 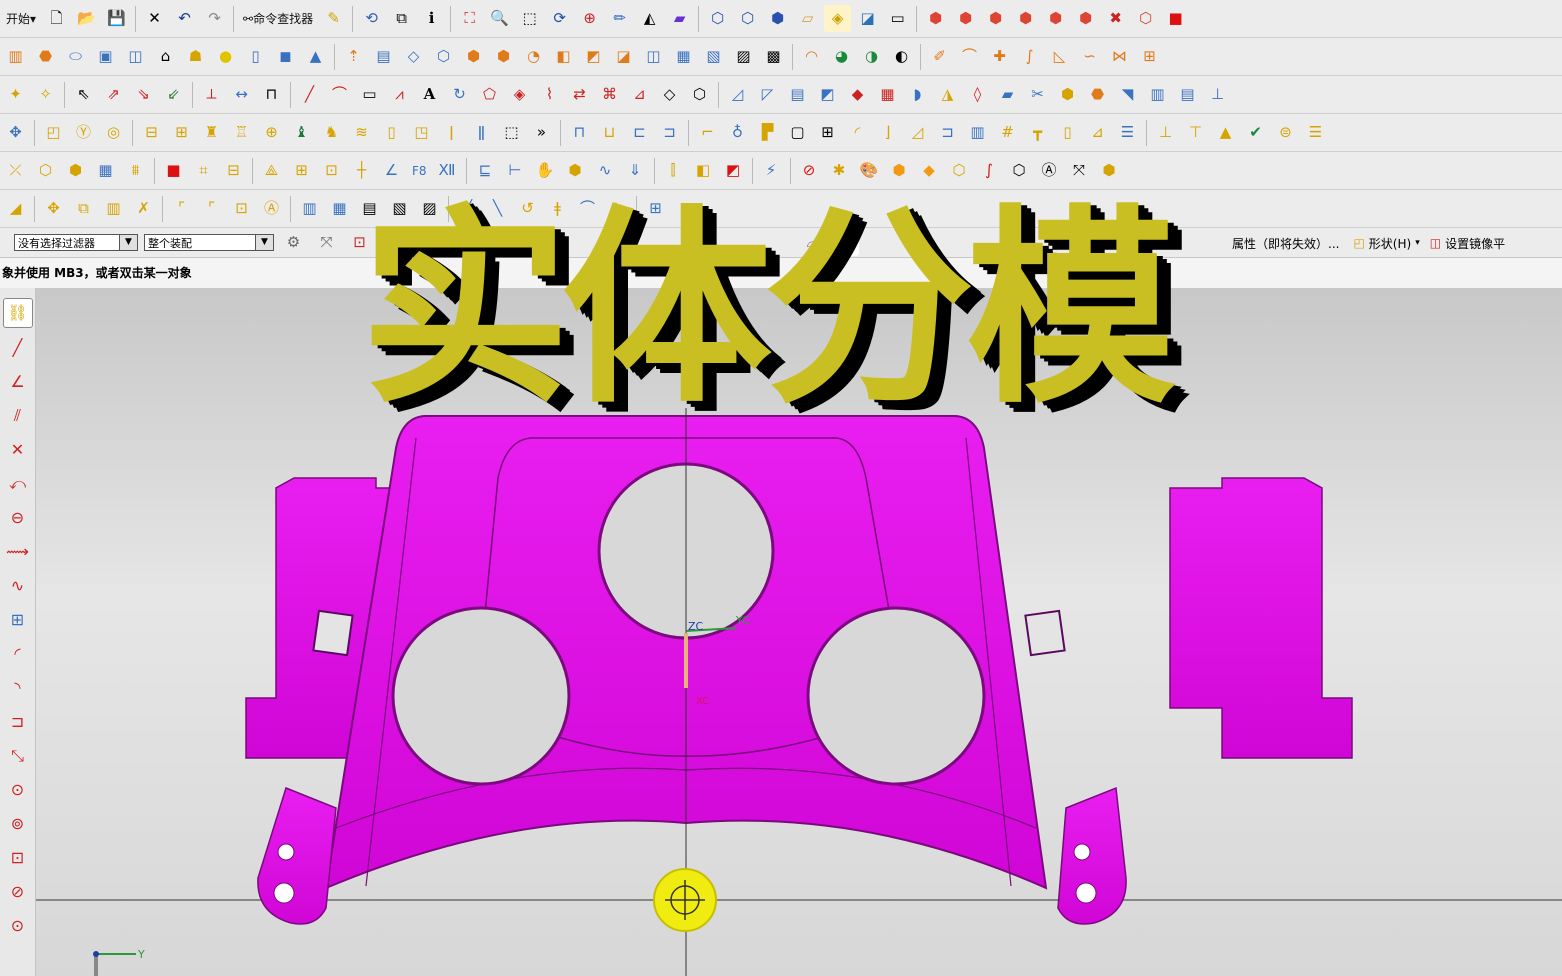 I want to click on region-icon: ▛, so click(x=767, y=132).